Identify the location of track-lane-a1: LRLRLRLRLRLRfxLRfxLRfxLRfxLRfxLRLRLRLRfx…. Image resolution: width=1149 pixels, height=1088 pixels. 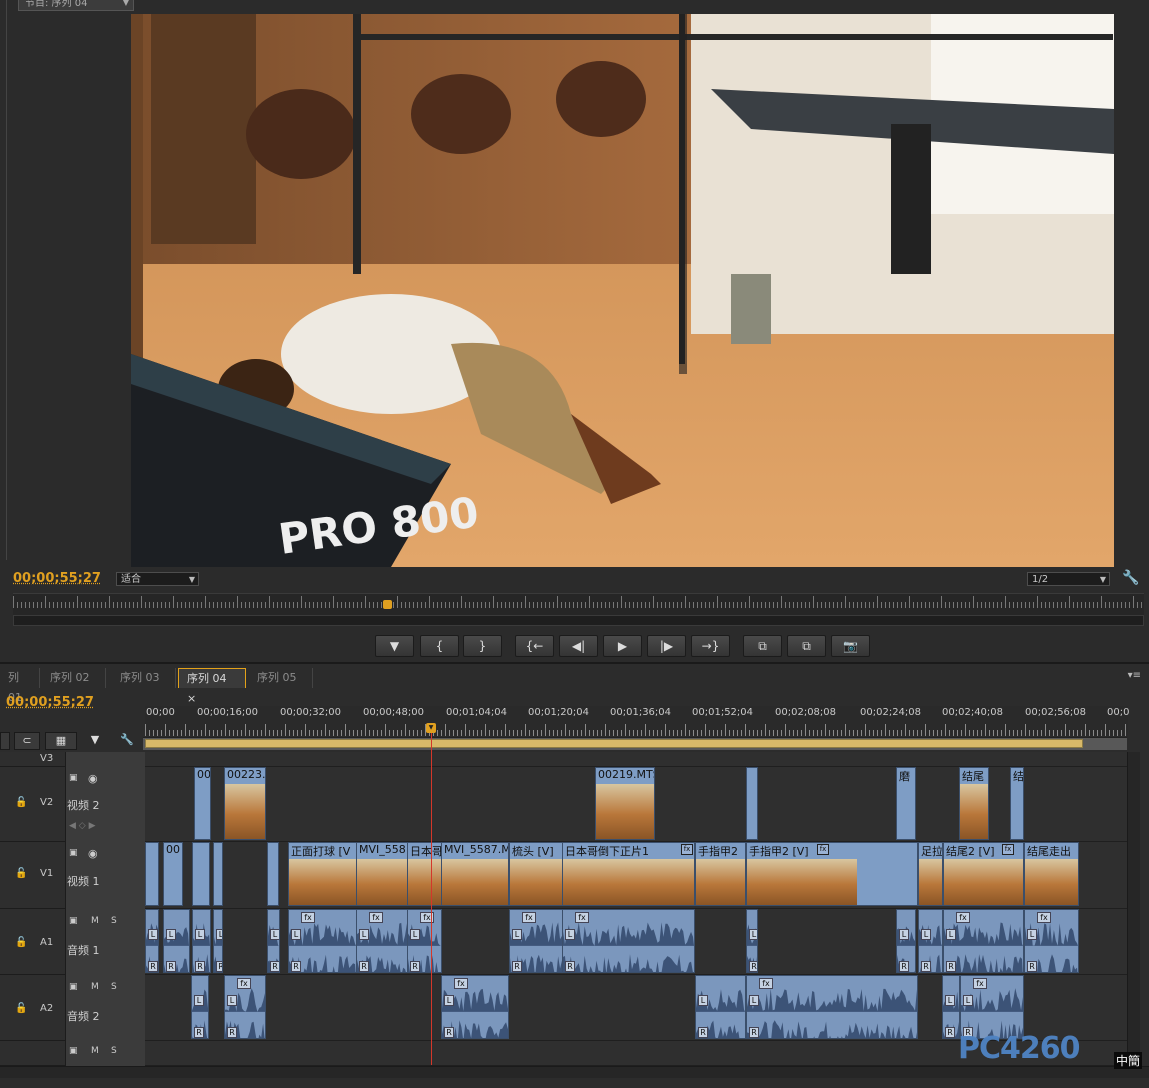
(636, 942).